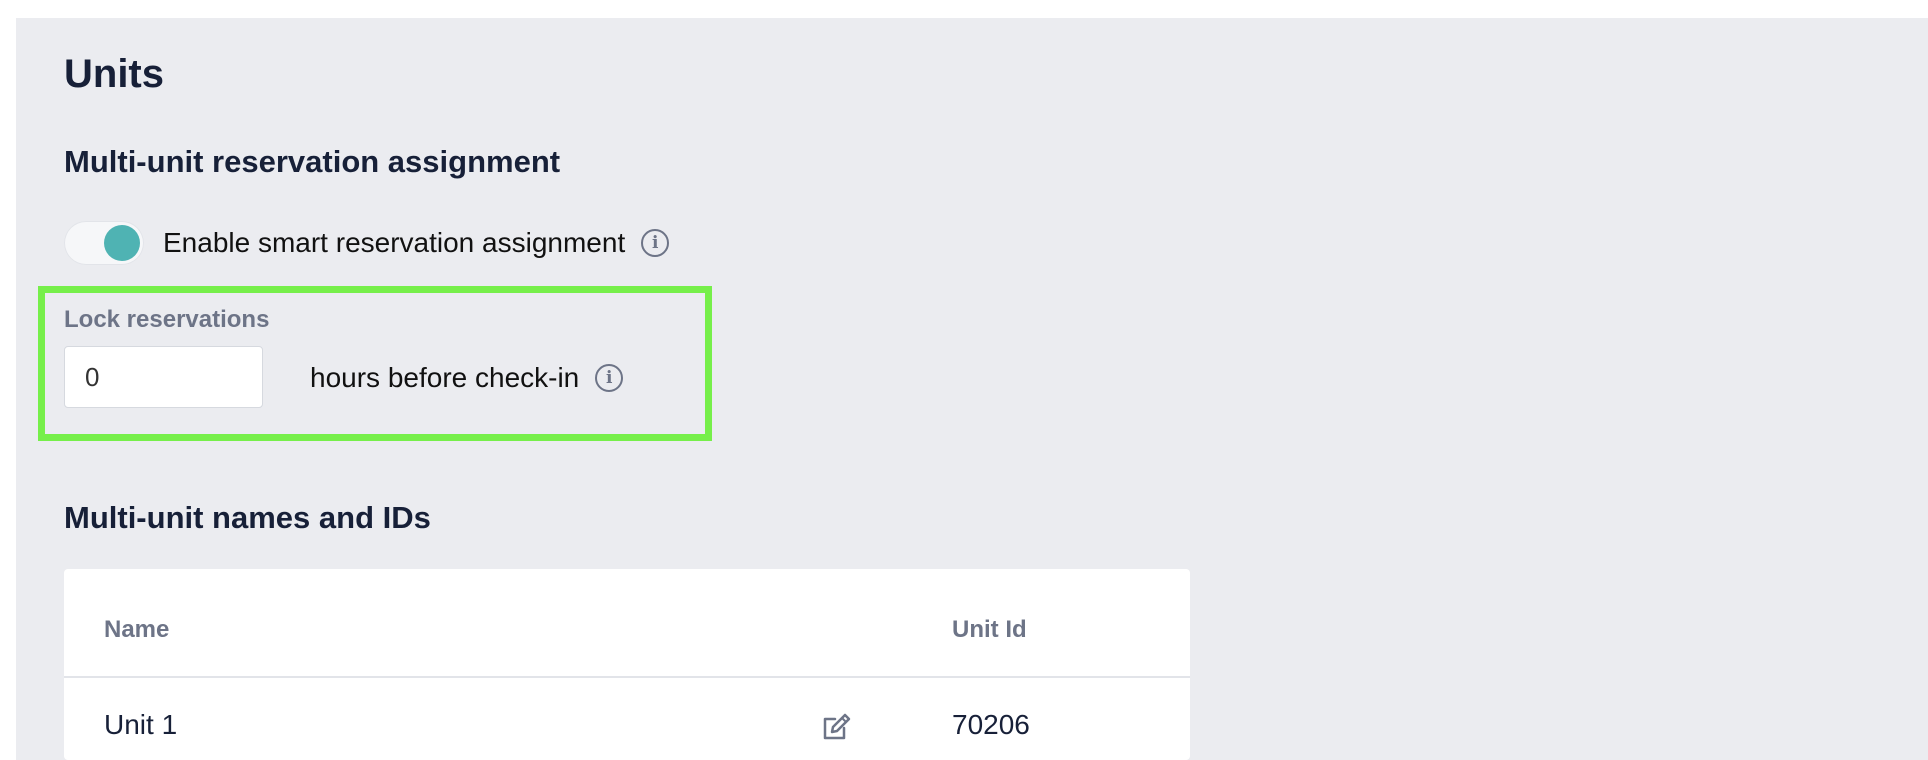 The width and height of the screenshot is (1928, 760). What do you see at coordinates (141, 724) in the screenshot?
I see `unit-name-cell: Unit 1` at bounding box center [141, 724].